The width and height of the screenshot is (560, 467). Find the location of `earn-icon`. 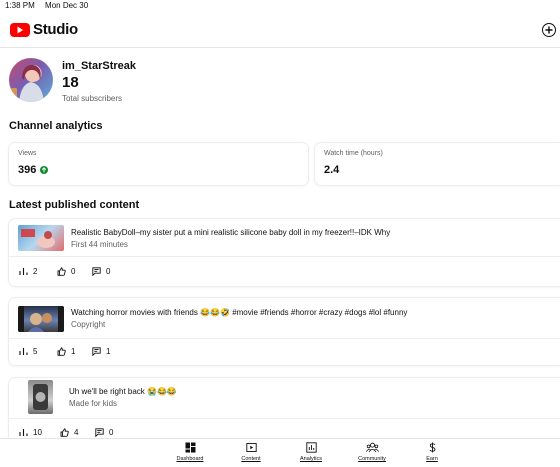

earn-icon is located at coordinates (432, 447).